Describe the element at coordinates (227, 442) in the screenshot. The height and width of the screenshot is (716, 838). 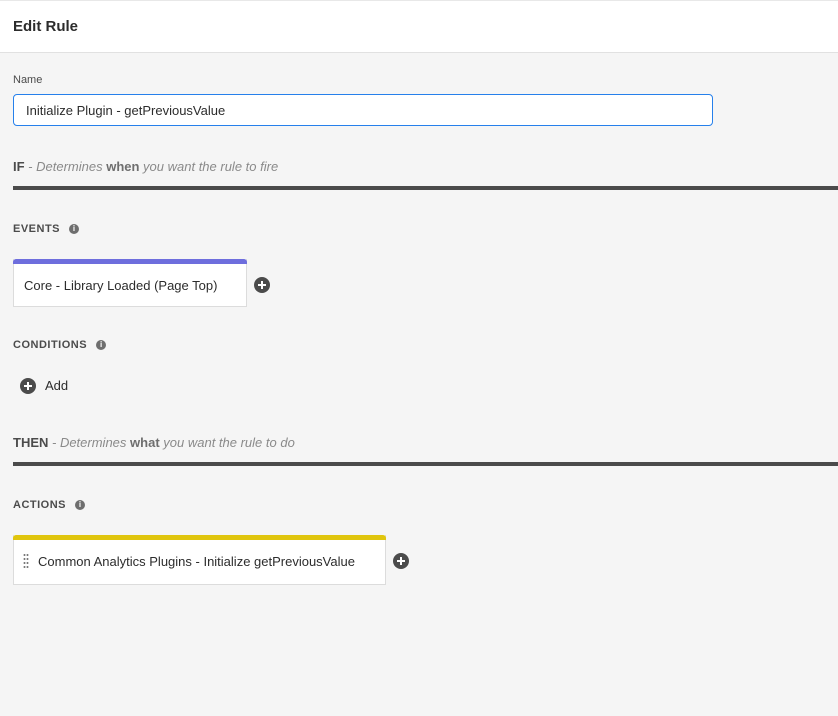
I see `then-desc-suffix: you want the rule to do` at that location.